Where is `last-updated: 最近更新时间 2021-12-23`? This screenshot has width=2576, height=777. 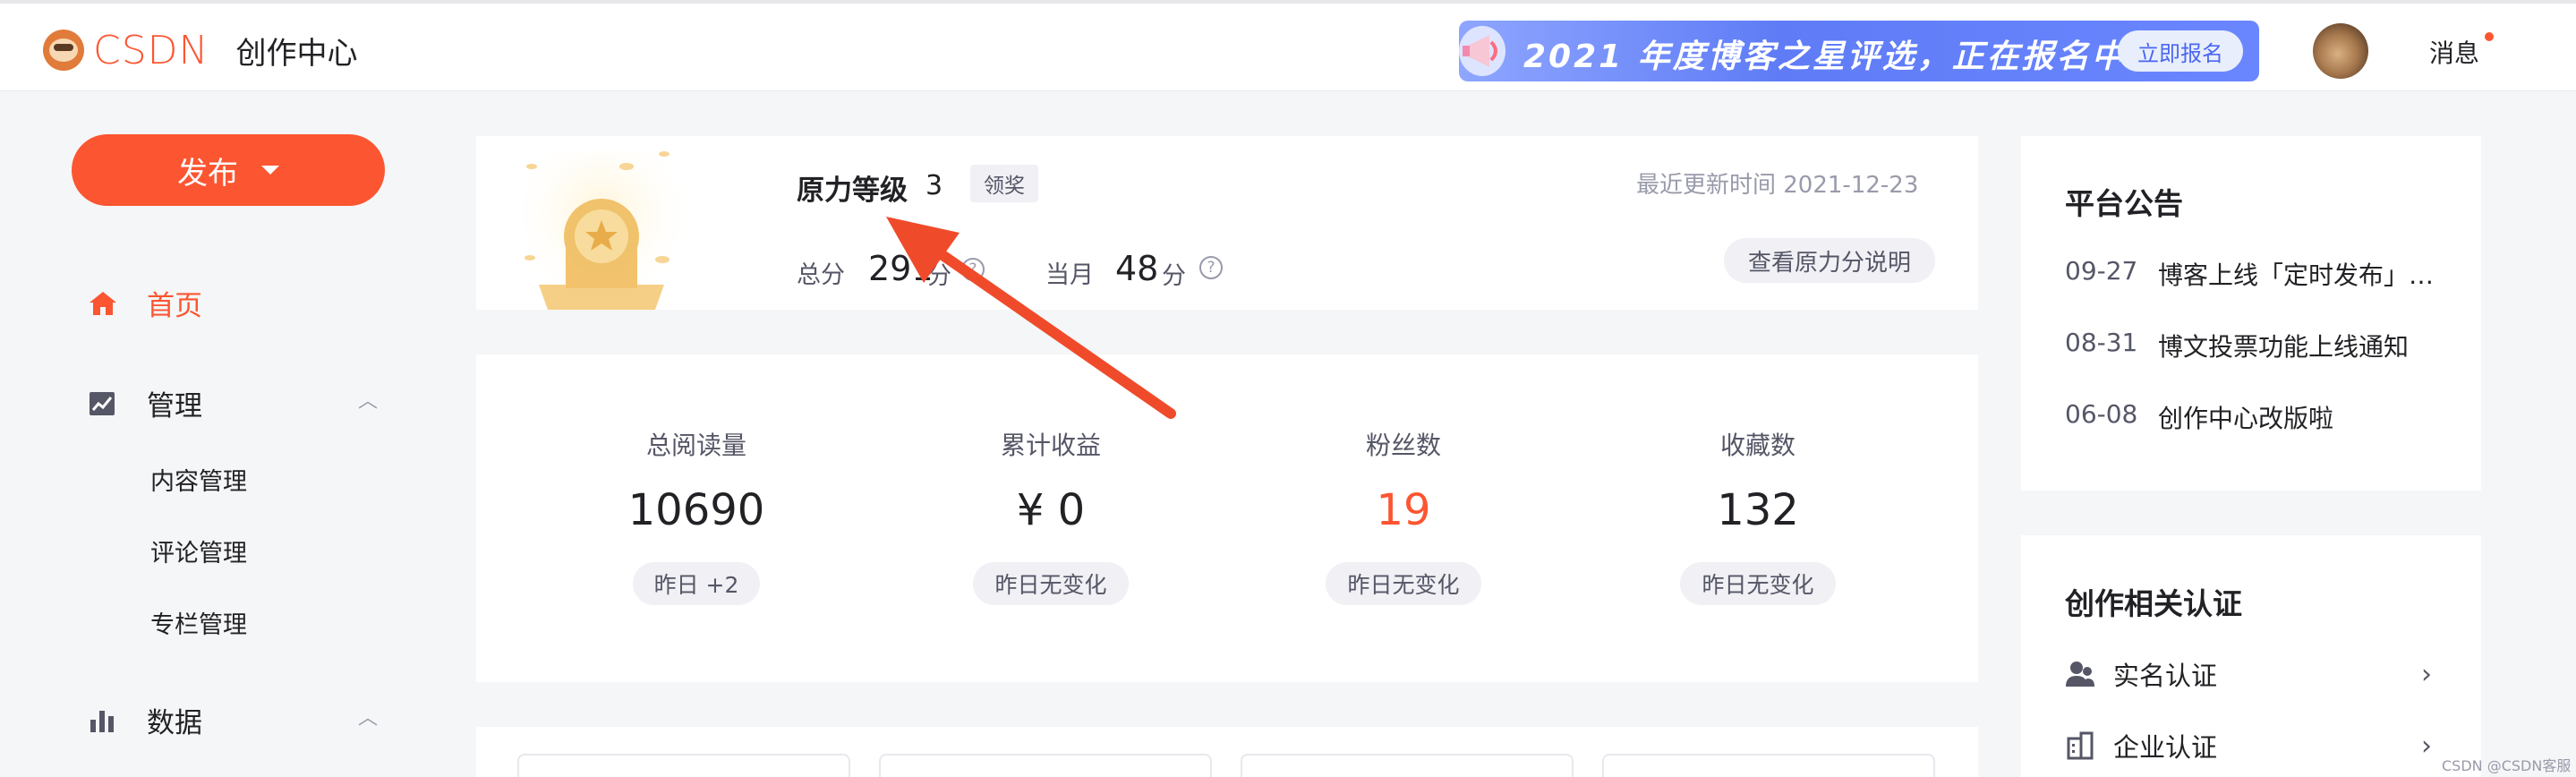 last-updated: 最近更新时间 2021-12-23 is located at coordinates (1777, 185).